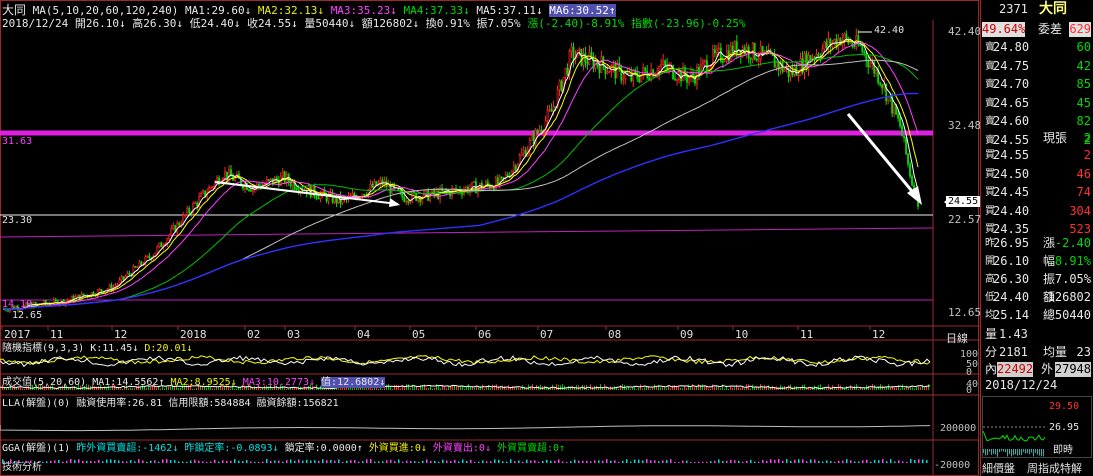 Image resolution: width=1093 pixels, height=476 pixels. I want to click on vol-title: 成交值(5,20,60), so click(44, 382).